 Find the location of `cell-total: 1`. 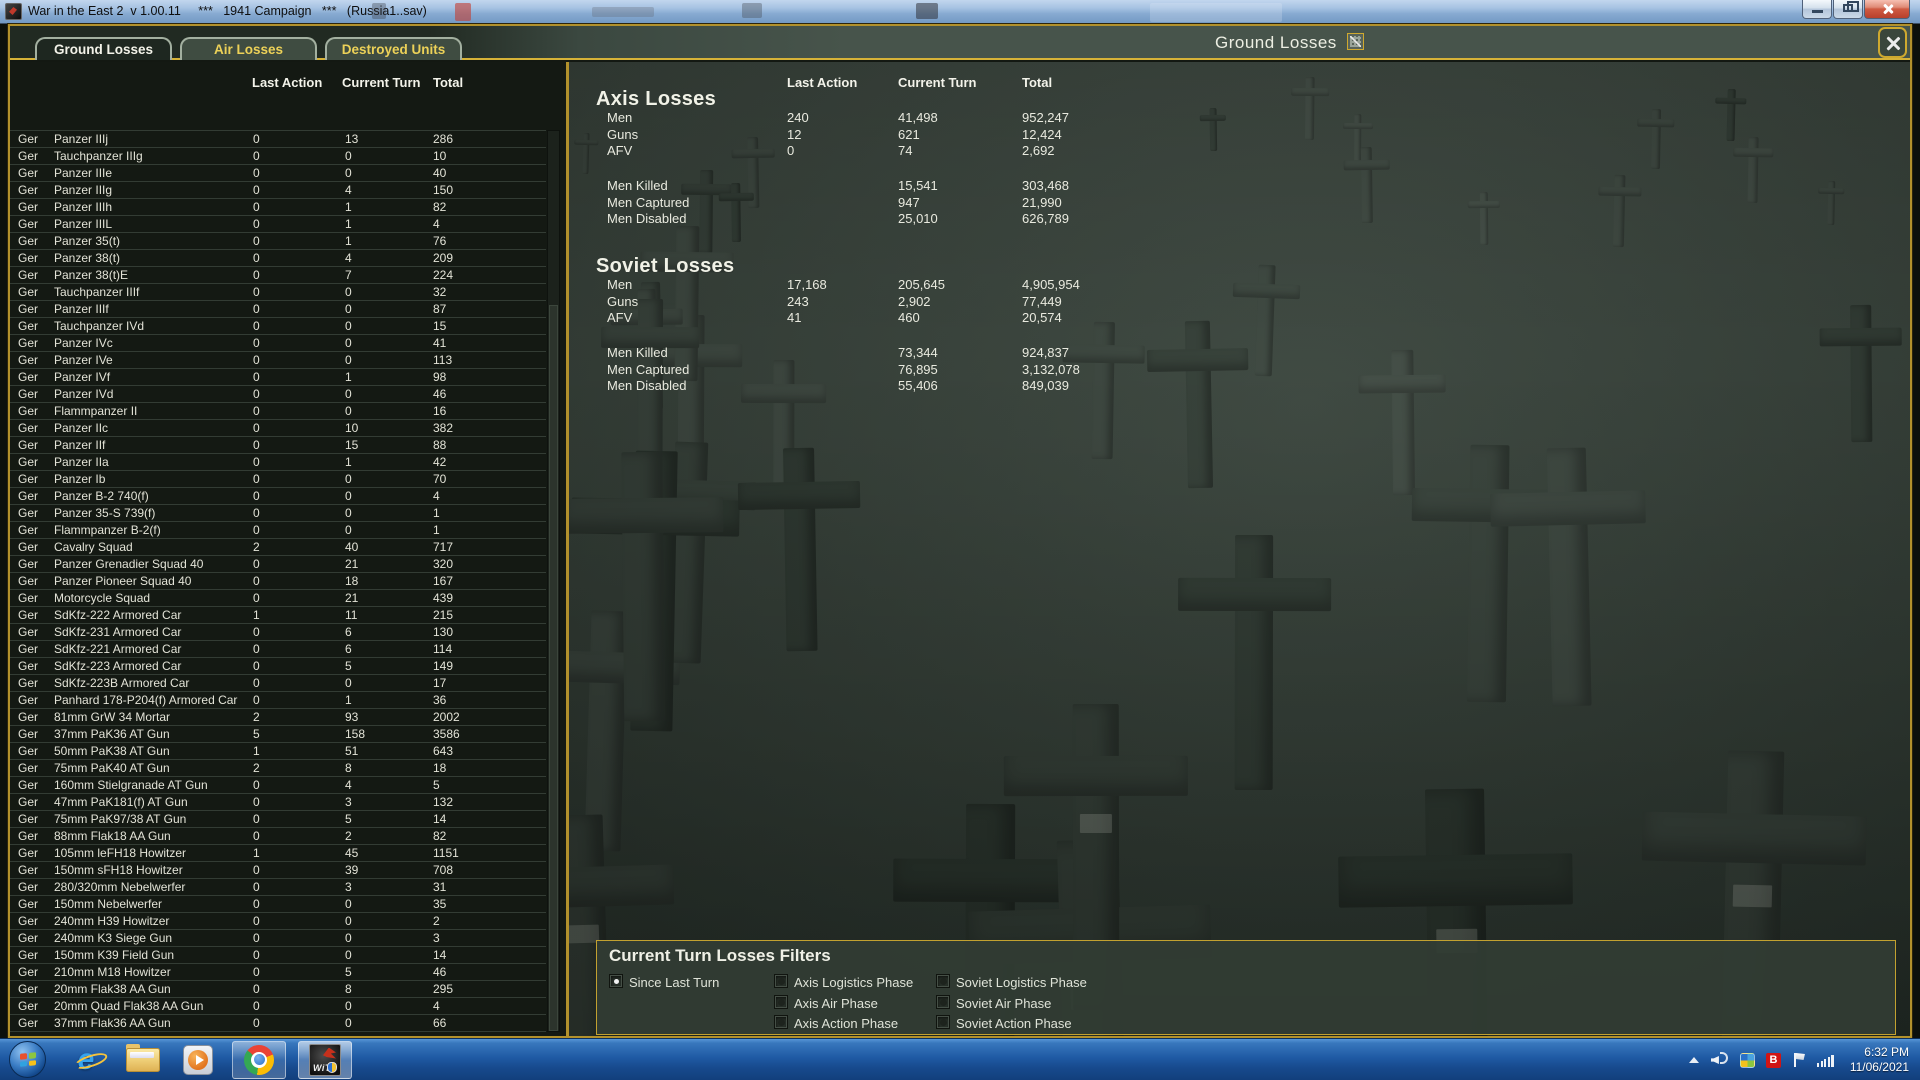

cell-total: 1 is located at coordinates (436, 513).